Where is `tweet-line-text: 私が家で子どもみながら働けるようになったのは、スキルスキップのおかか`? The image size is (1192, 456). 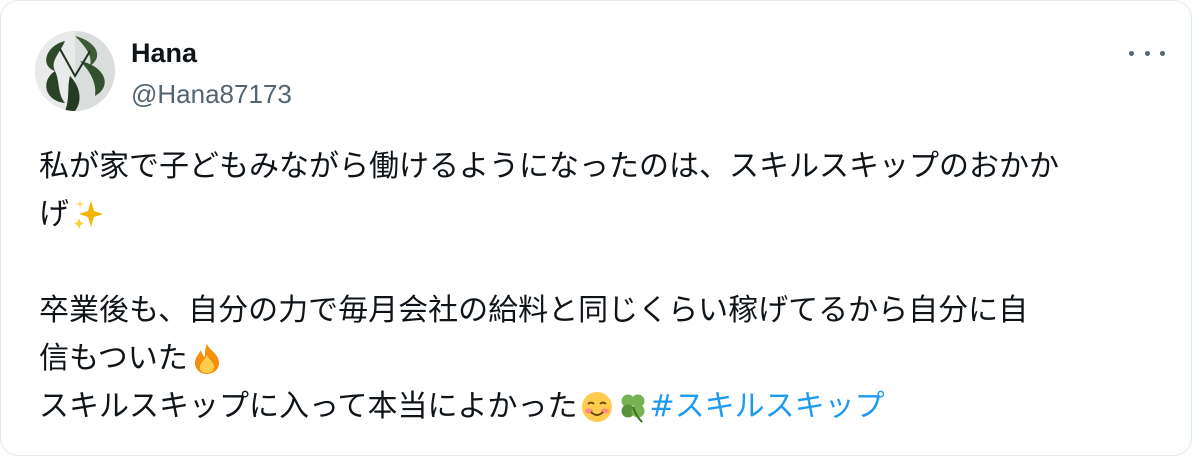 tweet-line-text: 私が家で子どもみながら働けるようになったのは、スキルスキップのおかか is located at coordinates (549, 166).